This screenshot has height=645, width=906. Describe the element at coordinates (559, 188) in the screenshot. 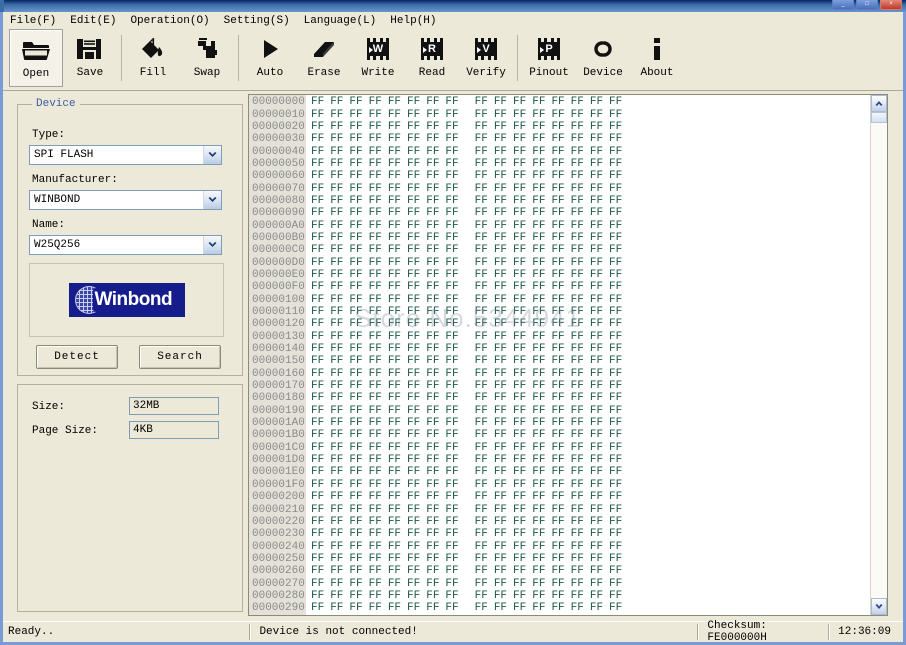

I see `hex-row: 00000070 FF FF FF FF FF FF FF FF FF FF FF FF FF FF FF FF` at that location.